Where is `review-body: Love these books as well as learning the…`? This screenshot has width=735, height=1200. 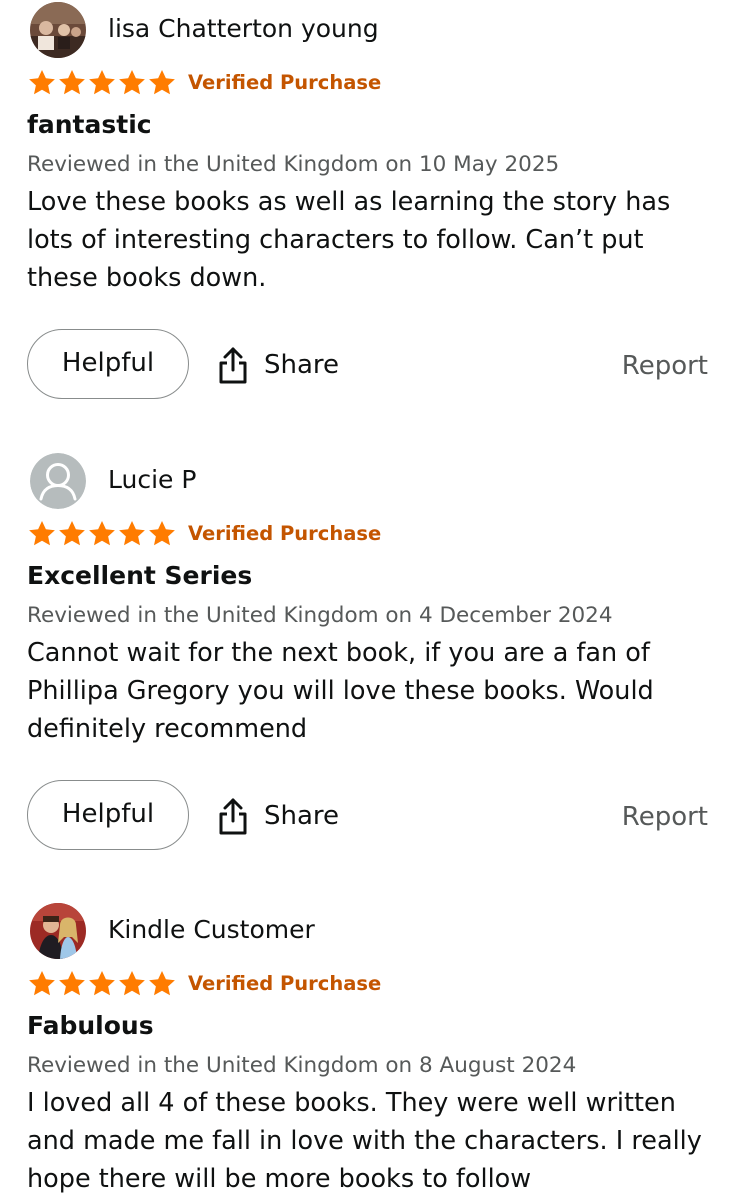
review-body: Love these books as well as learning the… is located at coordinates (372, 240).